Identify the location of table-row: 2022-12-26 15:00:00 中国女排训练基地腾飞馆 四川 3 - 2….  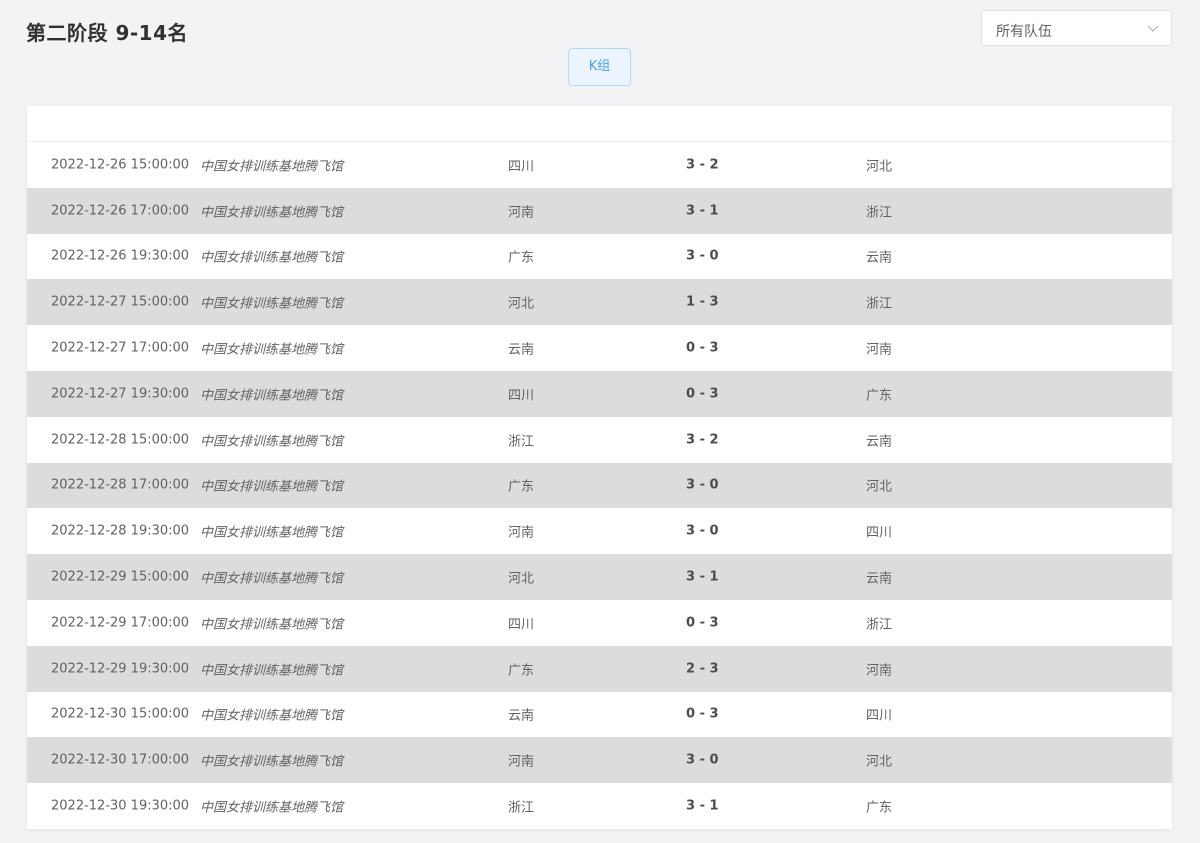
(599, 165).